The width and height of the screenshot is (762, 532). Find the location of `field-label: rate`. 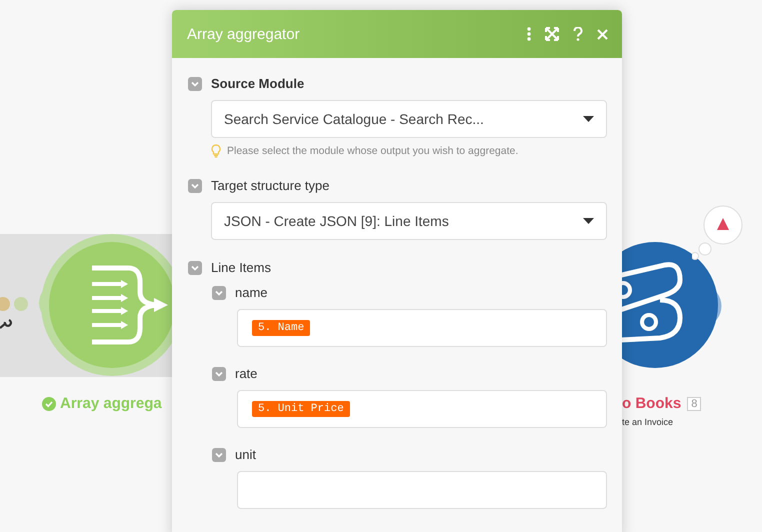

field-label: rate is located at coordinates (246, 373).